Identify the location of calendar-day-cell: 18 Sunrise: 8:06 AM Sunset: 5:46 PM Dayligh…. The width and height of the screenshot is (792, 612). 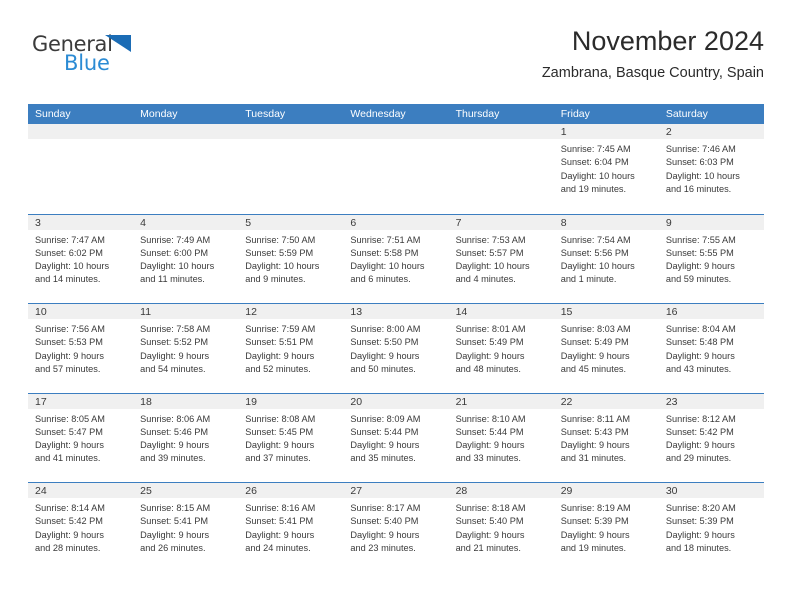
(186, 437).